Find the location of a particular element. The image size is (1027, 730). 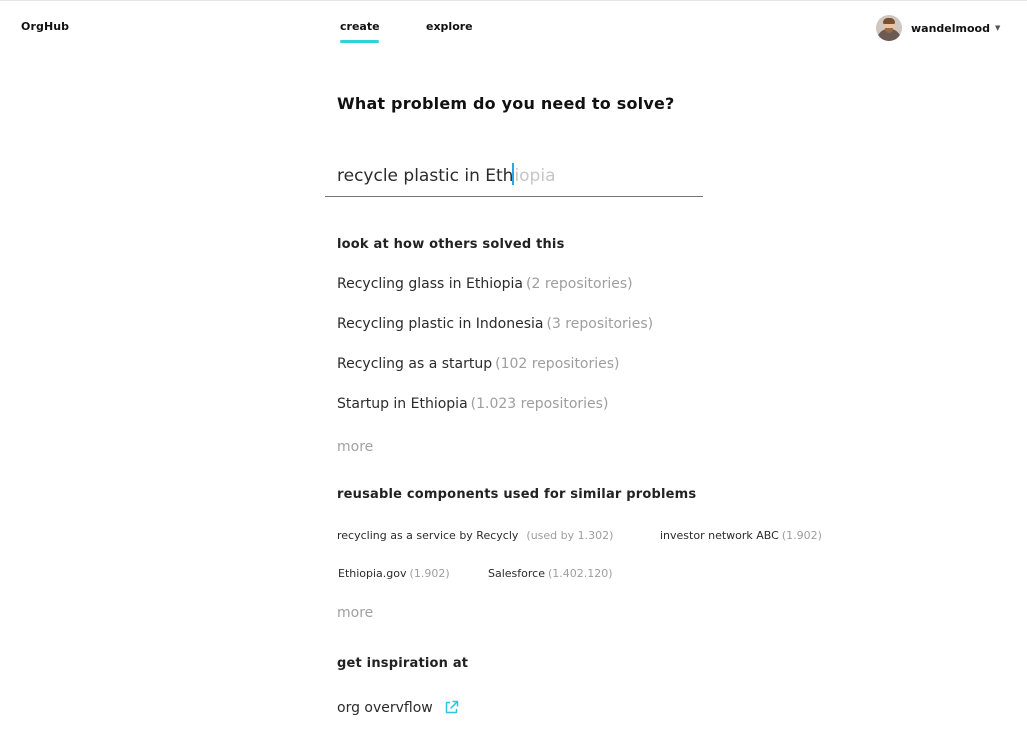

solution-label: Startup in Ethiopia is located at coordinates (402, 404).